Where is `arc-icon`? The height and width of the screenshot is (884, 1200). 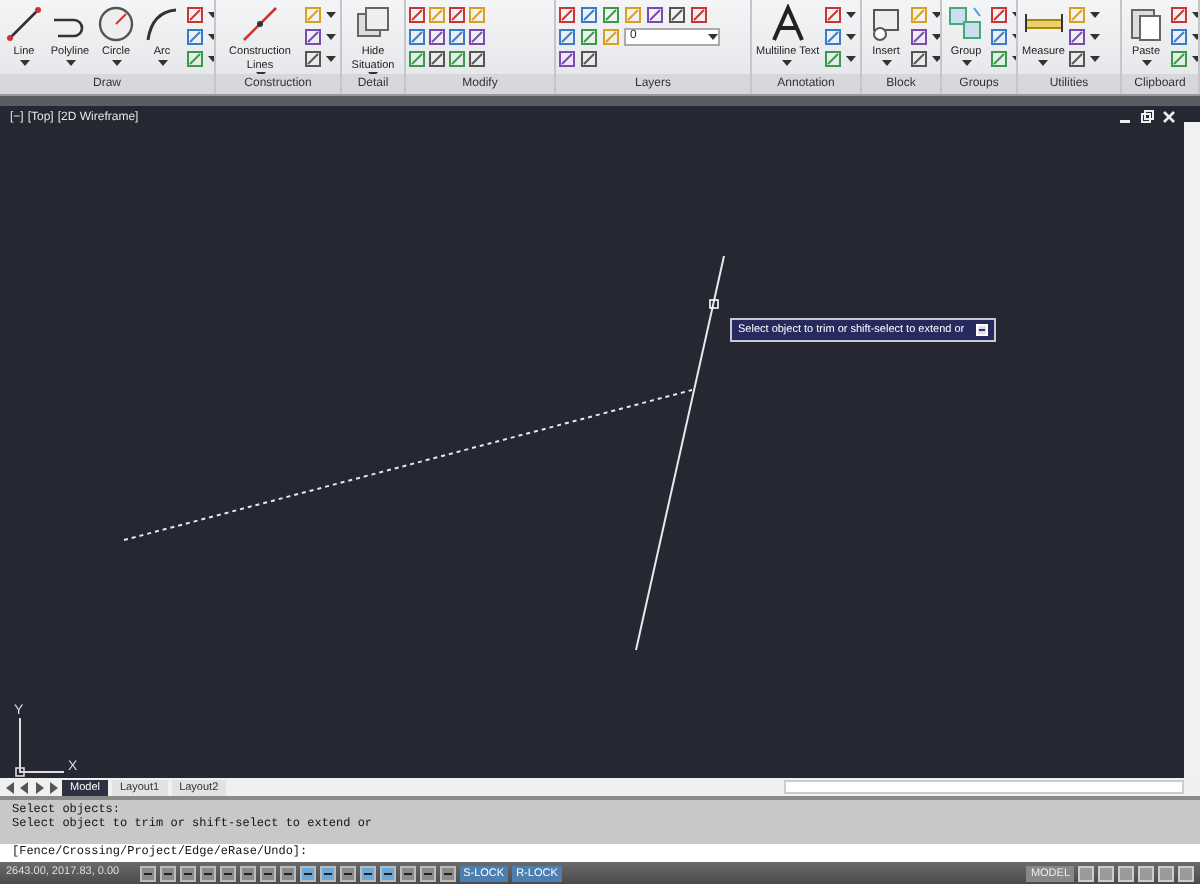
arc-icon is located at coordinates (162, 24).